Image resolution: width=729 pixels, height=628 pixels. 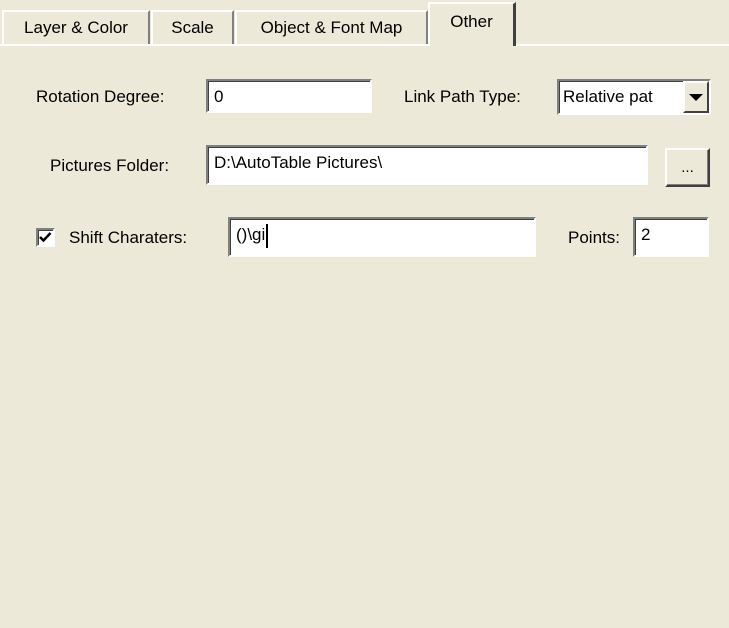 I want to click on checkmark-icon, so click(x=45, y=237).